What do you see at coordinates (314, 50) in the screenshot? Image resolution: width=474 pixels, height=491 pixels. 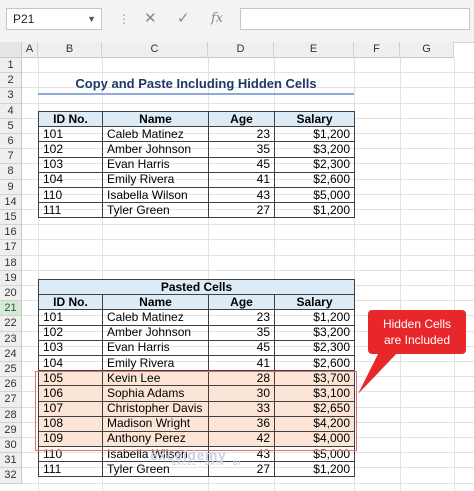 I see `col-header-e: E` at bounding box center [314, 50].